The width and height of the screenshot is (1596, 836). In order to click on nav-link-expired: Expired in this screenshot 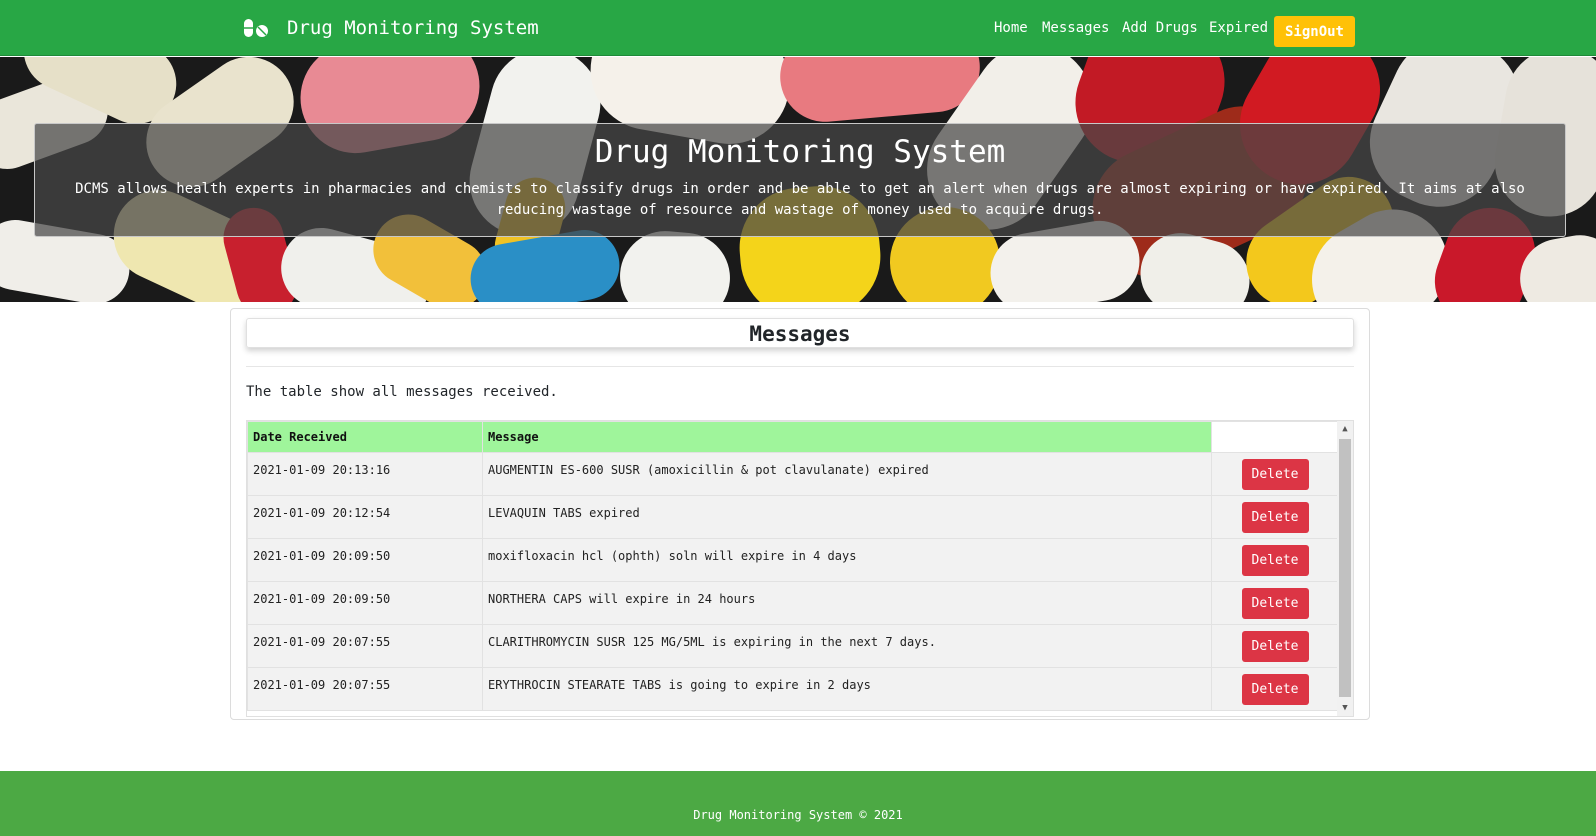, I will do `click(1238, 28)`.